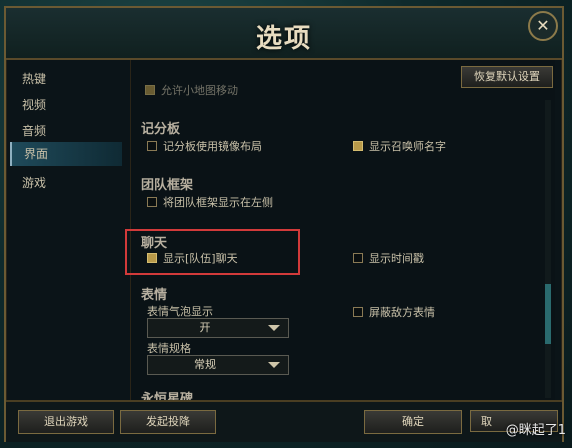 This screenshot has width=572, height=448. I want to click on surrender-button: 发起投降, so click(168, 422).